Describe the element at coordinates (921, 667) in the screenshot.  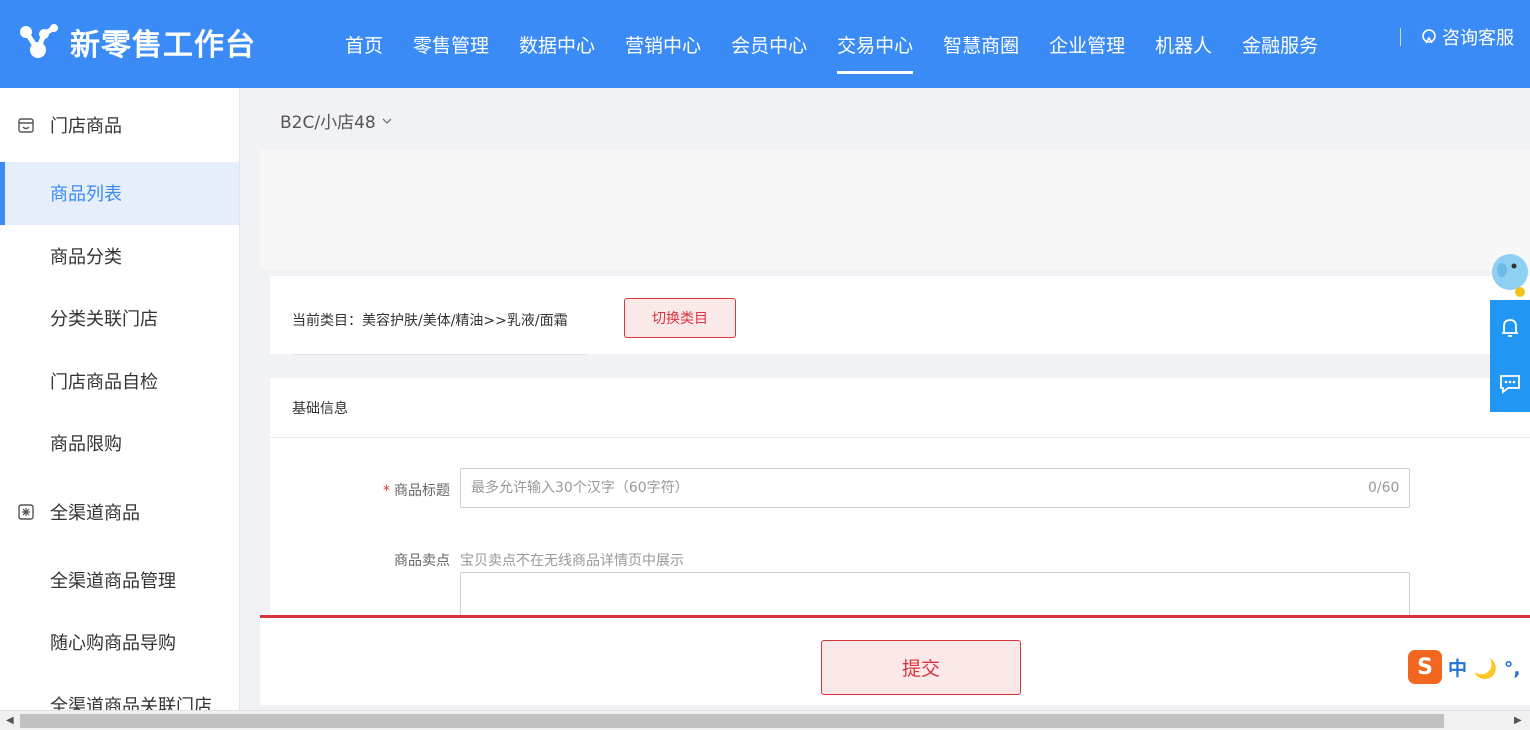
I see `submit-button: 提交` at that location.